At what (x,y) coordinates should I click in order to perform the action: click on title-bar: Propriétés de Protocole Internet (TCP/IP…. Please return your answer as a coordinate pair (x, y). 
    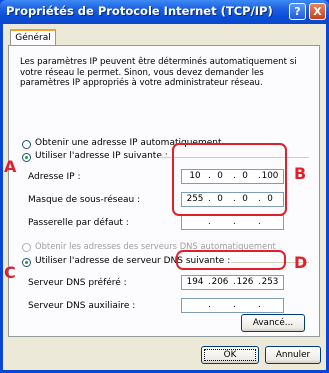
    Looking at the image, I should click on (164, 12).